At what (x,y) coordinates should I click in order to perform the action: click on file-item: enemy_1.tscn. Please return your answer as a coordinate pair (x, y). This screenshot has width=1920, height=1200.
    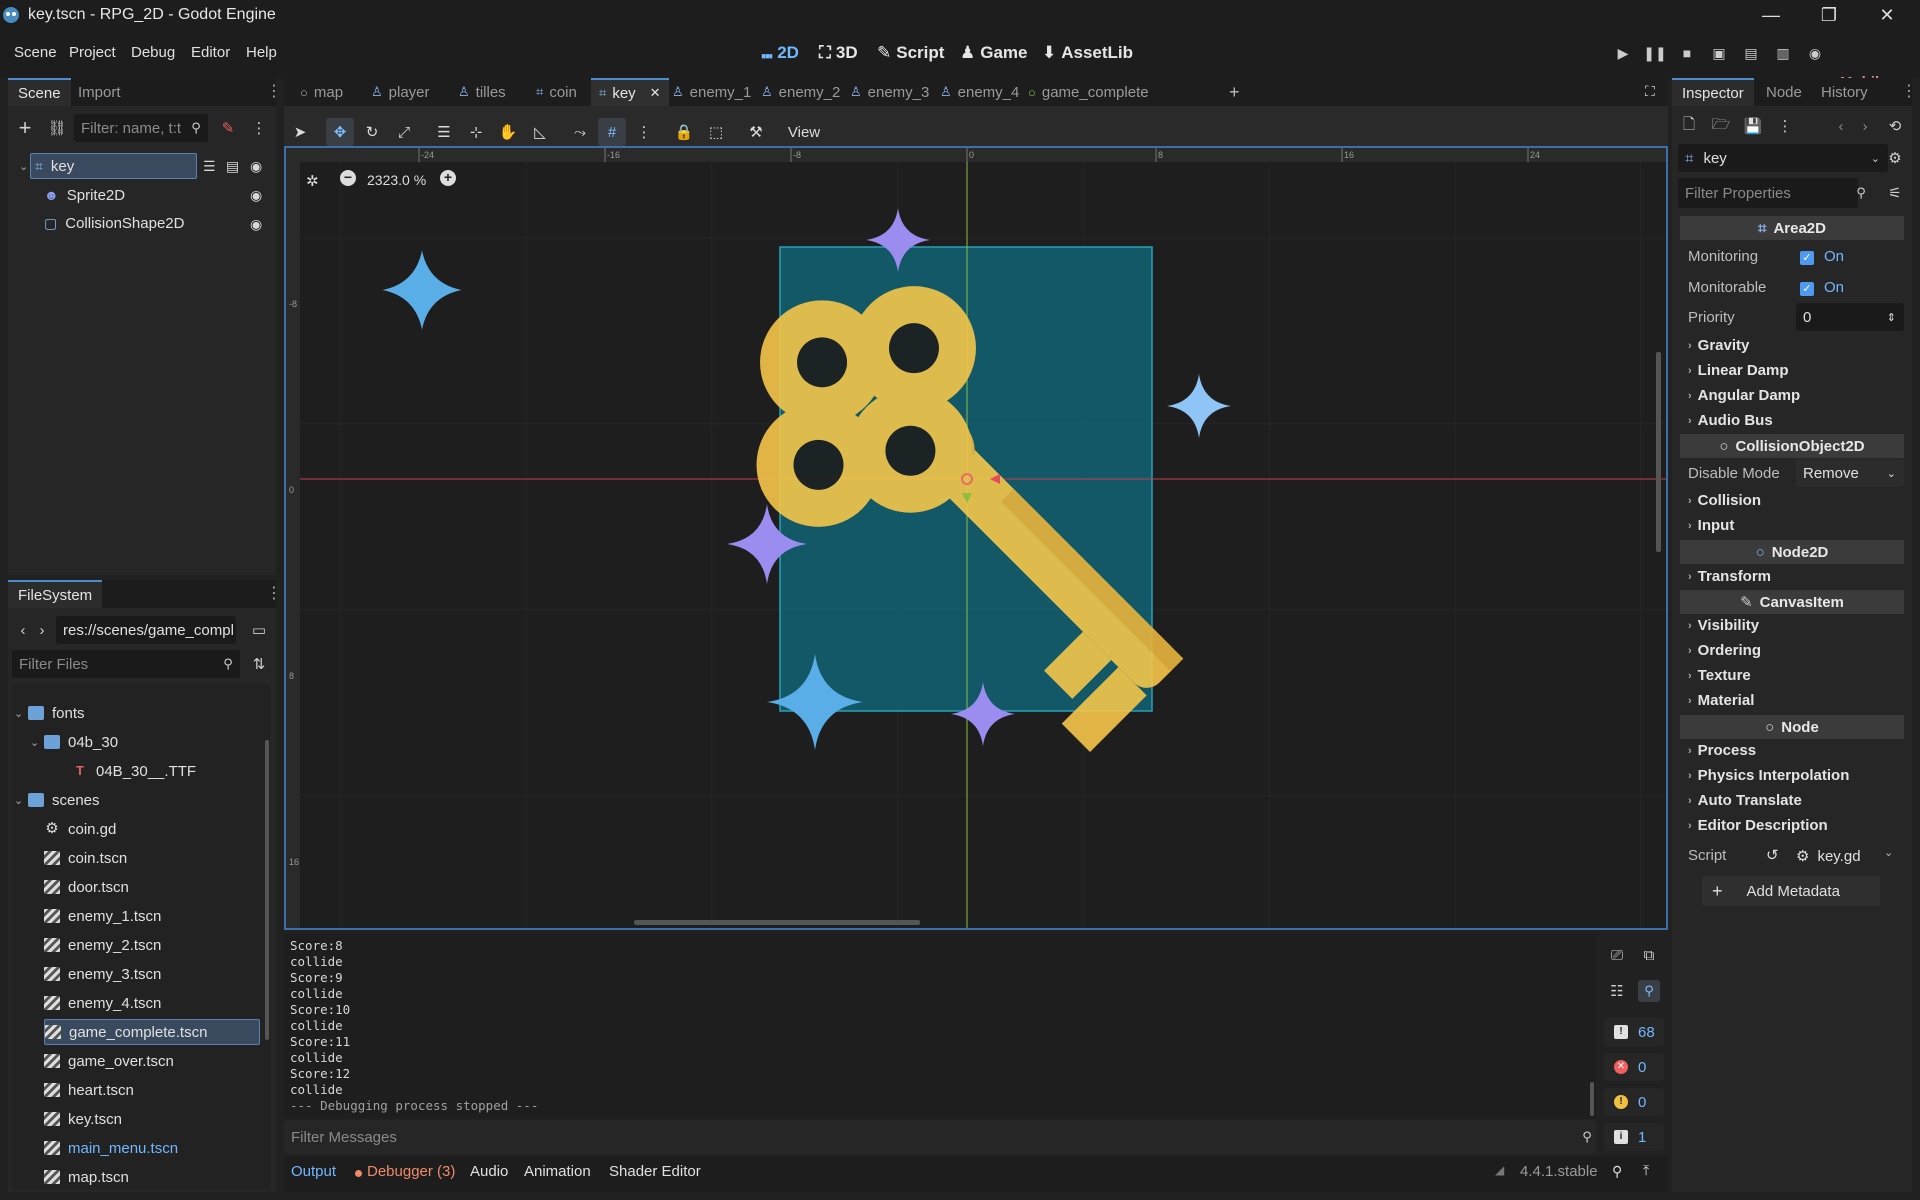
    Looking at the image, I should click on (102, 916).